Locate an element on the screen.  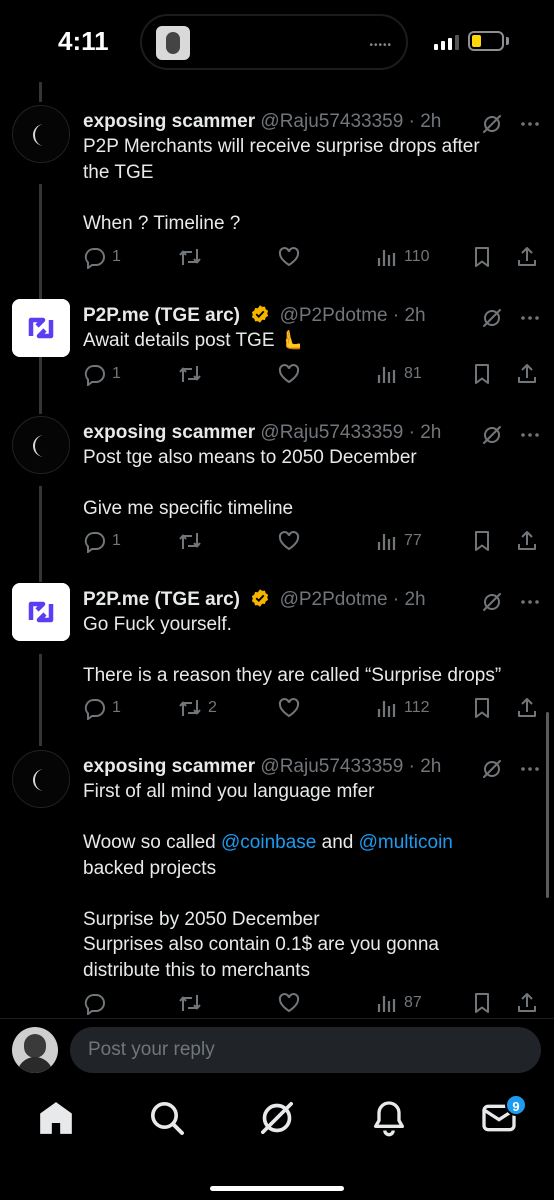
reply-icon is located at coordinates (95, 1003).